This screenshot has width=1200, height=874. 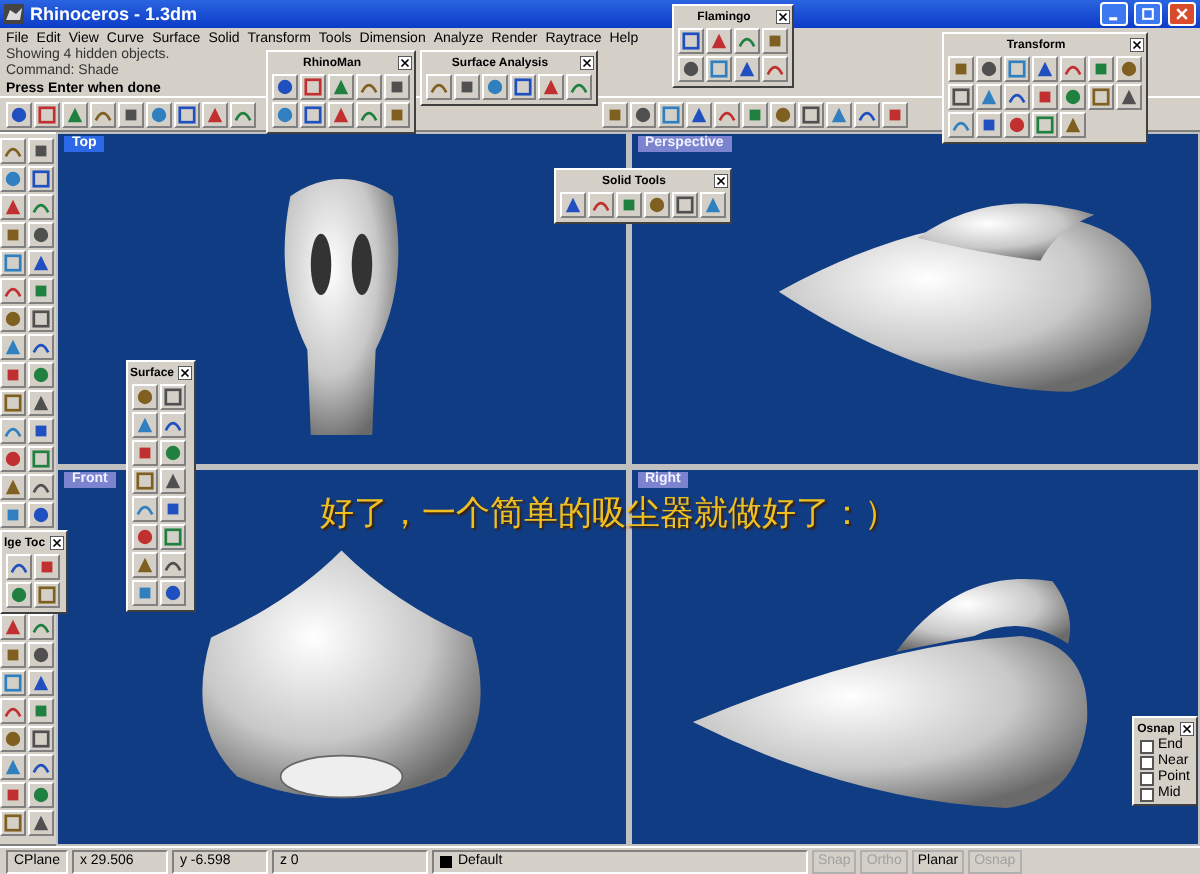 What do you see at coordinates (1114, 14) in the screenshot?
I see `minimize-button` at bounding box center [1114, 14].